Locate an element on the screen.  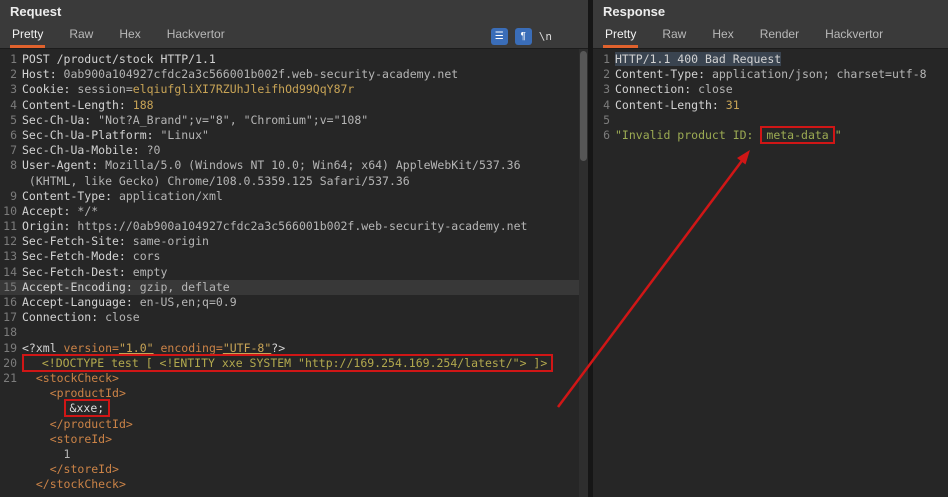
code-token: Content-Length: is located at coordinates (670, 104).